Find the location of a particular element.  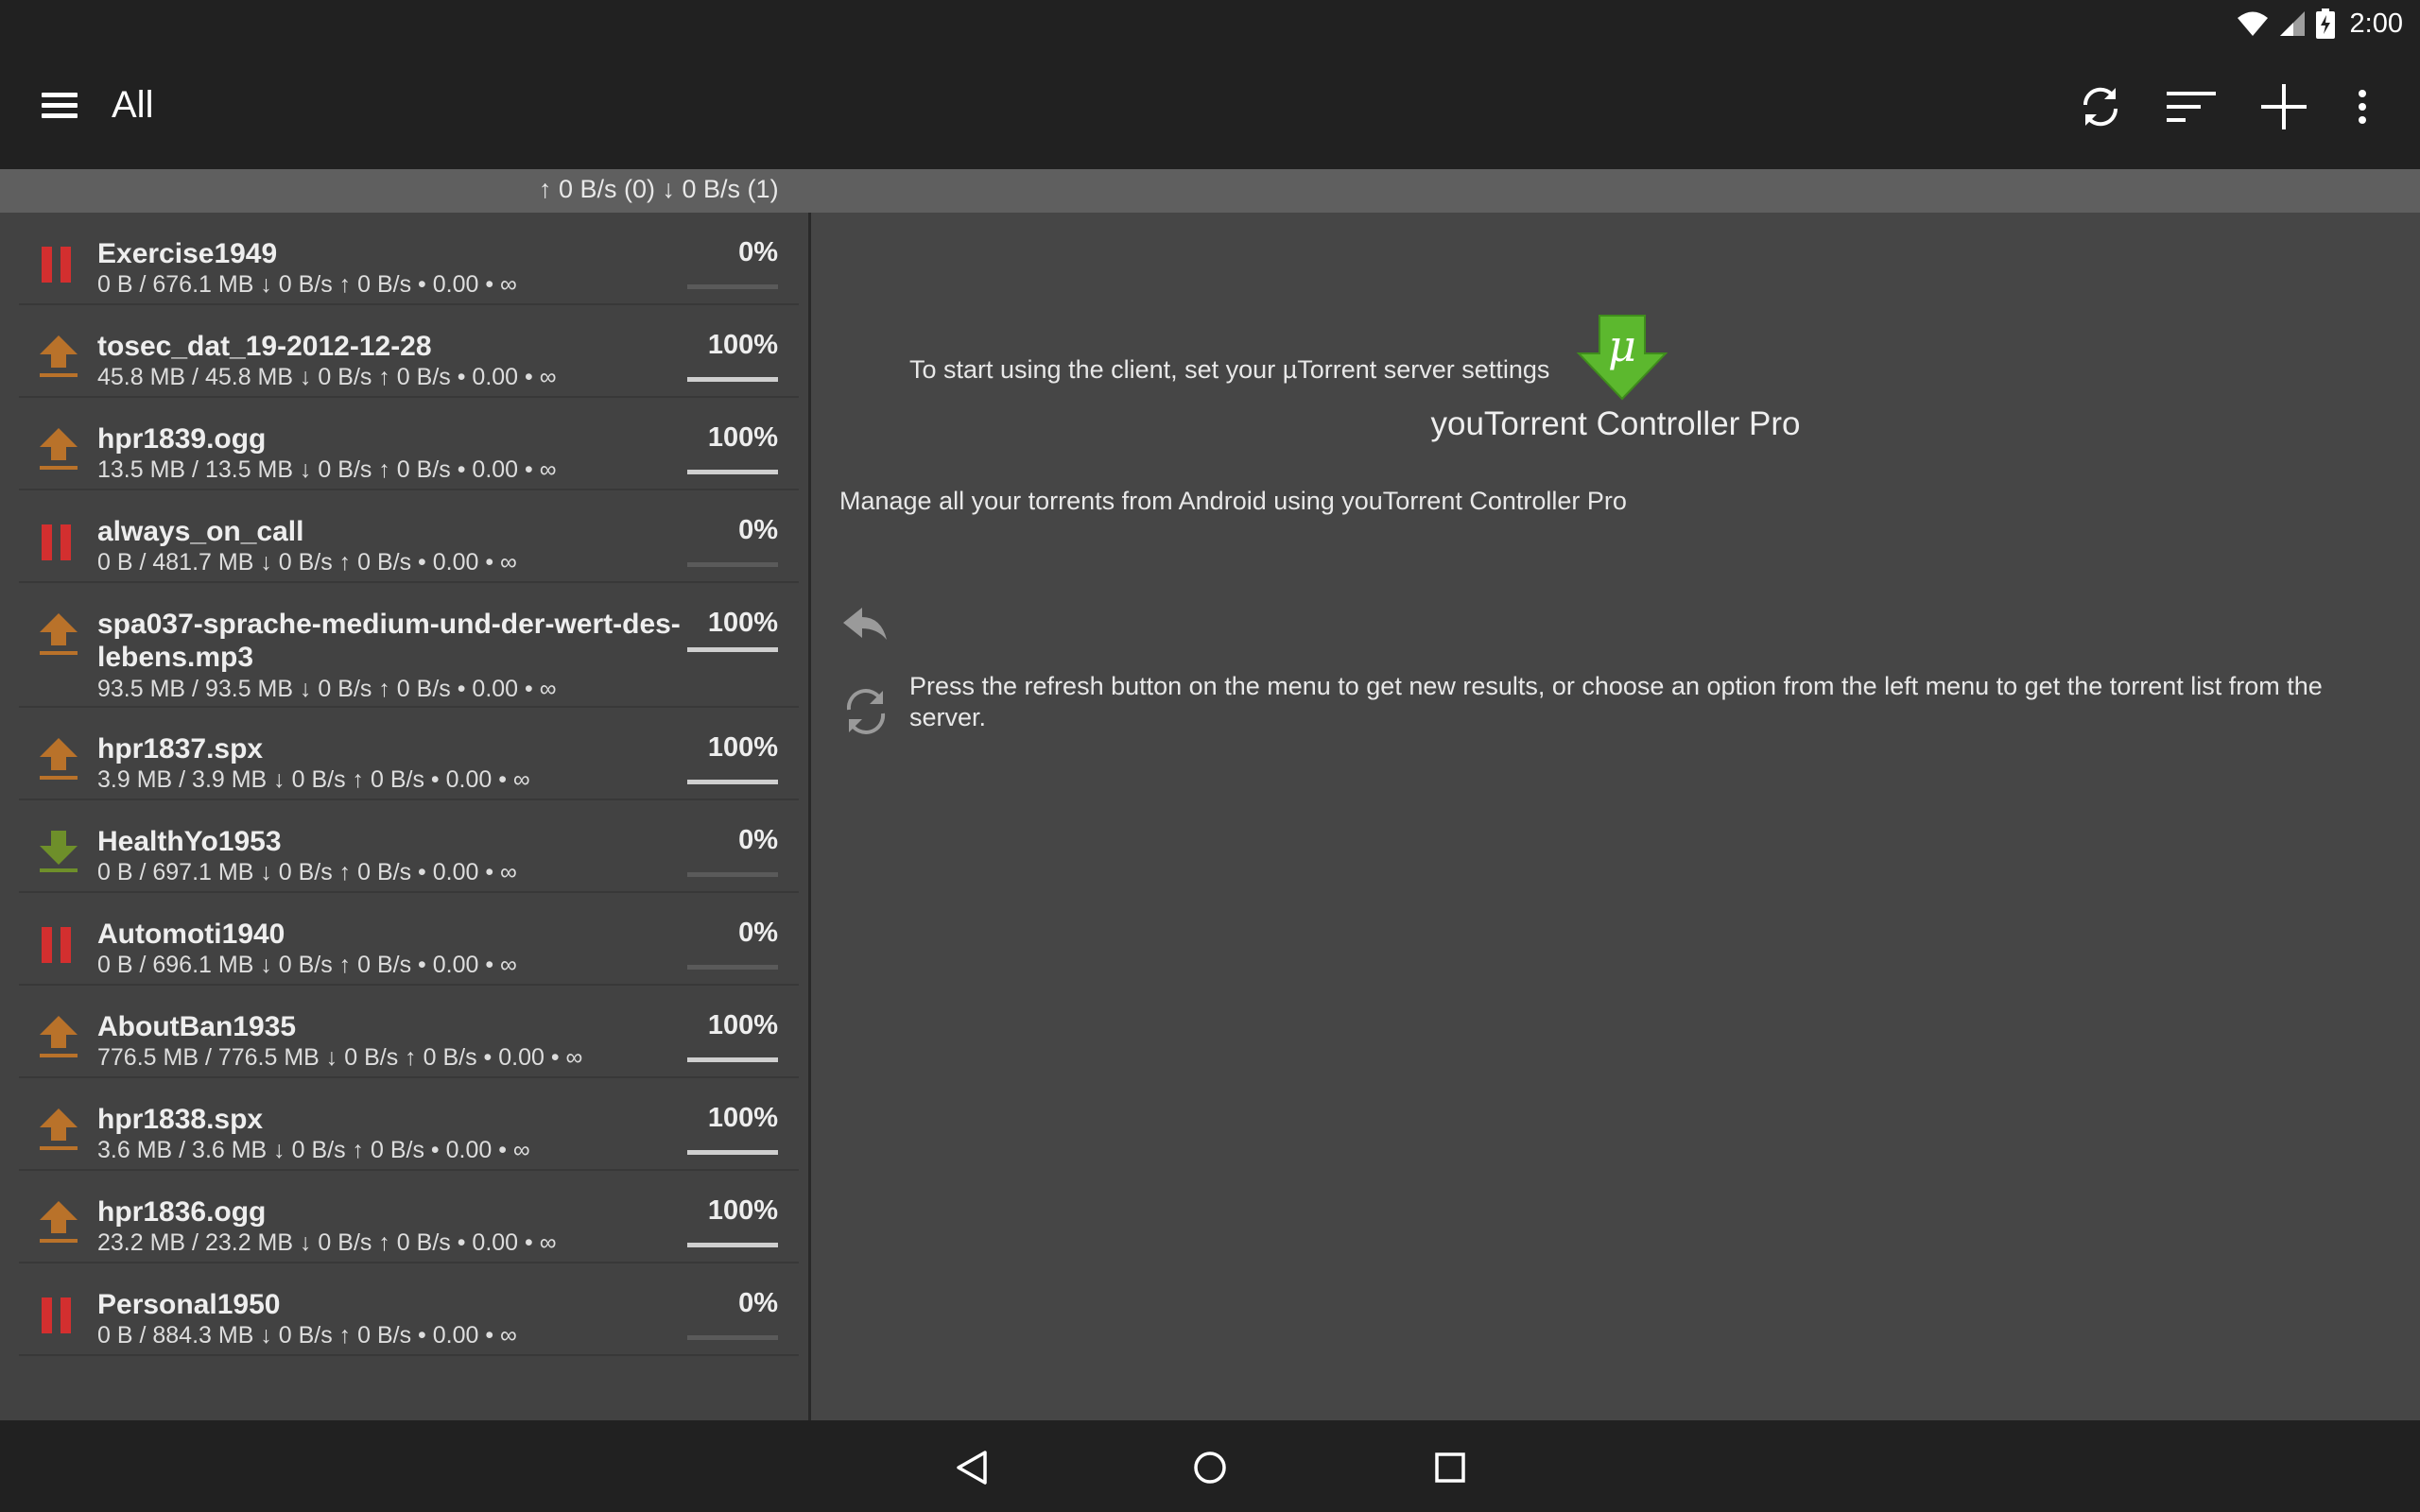

recents-button is located at coordinates (1450, 1467).